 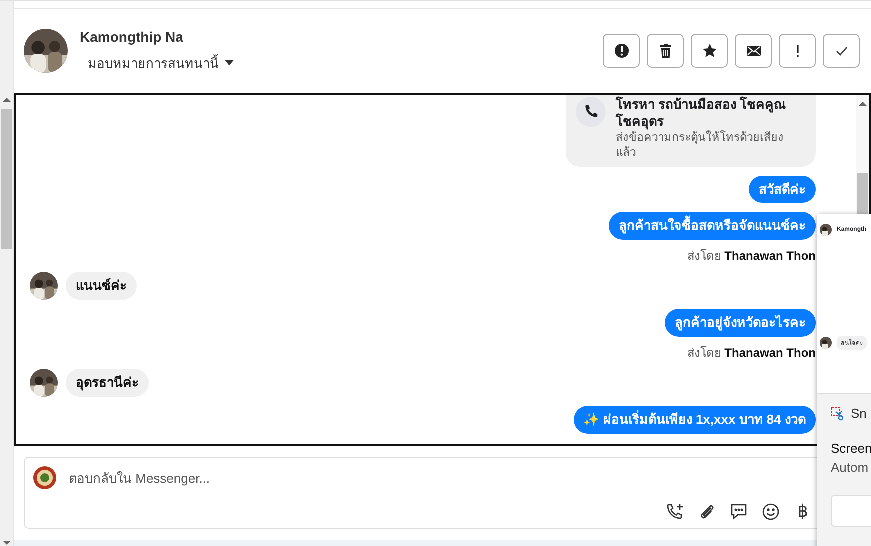 I want to click on call-title: โทรหา รถบ้านมือสอง โชคคูณ โชคอุดร, so click(x=702, y=113).